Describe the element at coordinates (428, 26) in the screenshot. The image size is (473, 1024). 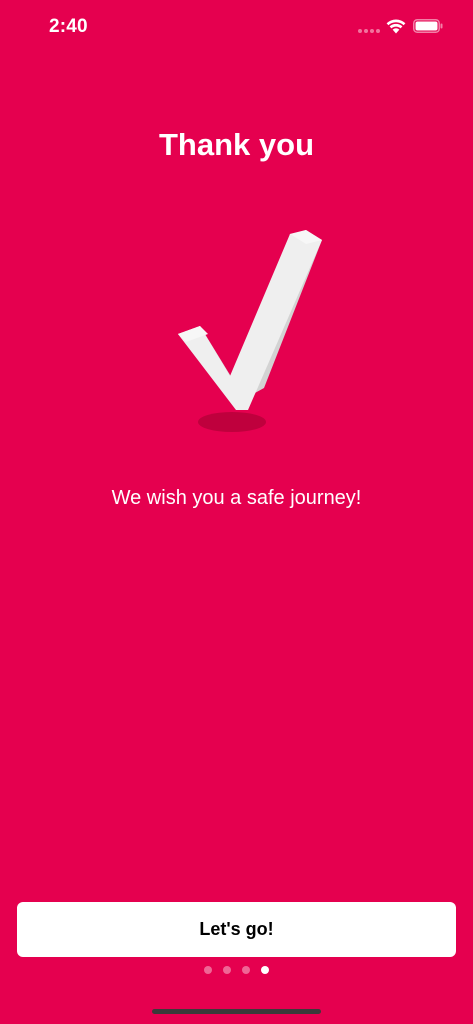
I see `battery-icon` at that location.